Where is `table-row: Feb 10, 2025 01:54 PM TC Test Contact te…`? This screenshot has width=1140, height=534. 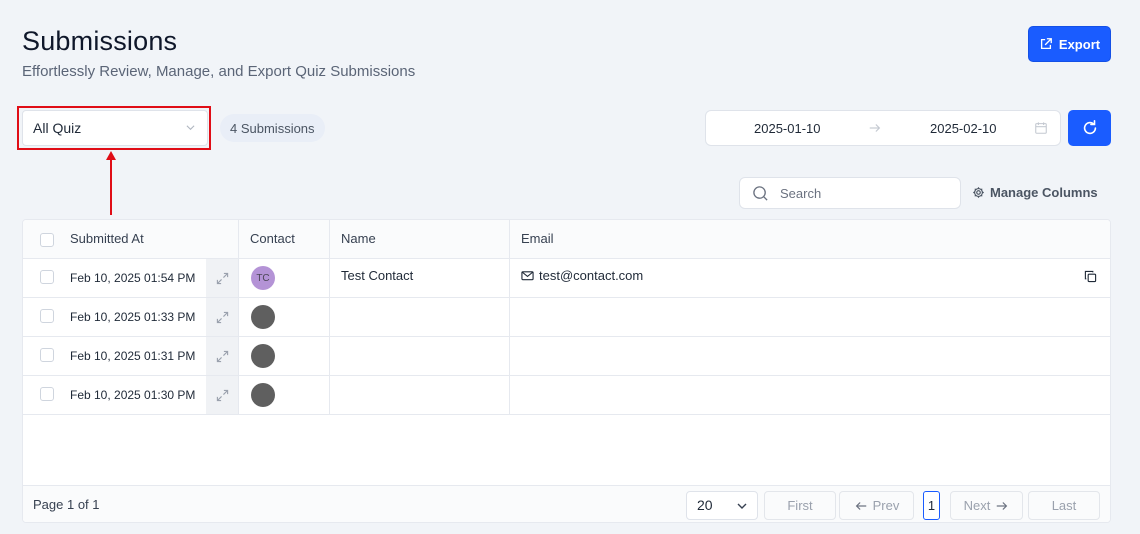
table-row: Feb 10, 2025 01:54 PM TC Test Contact te… is located at coordinates (566, 278).